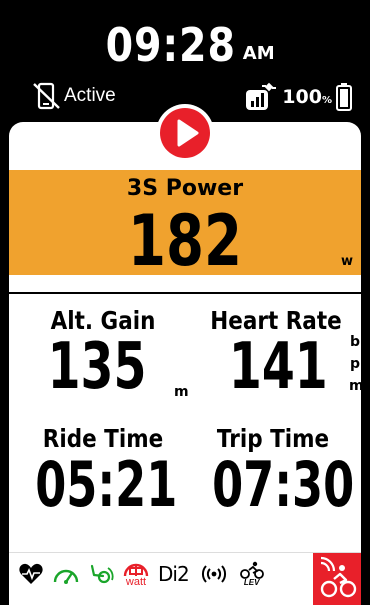  I want to click on power-value: 182, so click(185, 241).